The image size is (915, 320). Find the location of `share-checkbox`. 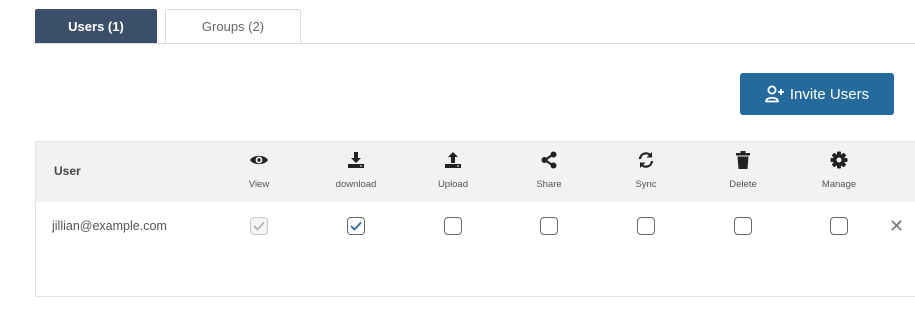

share-checkbox is located at coordinates (549, 226).